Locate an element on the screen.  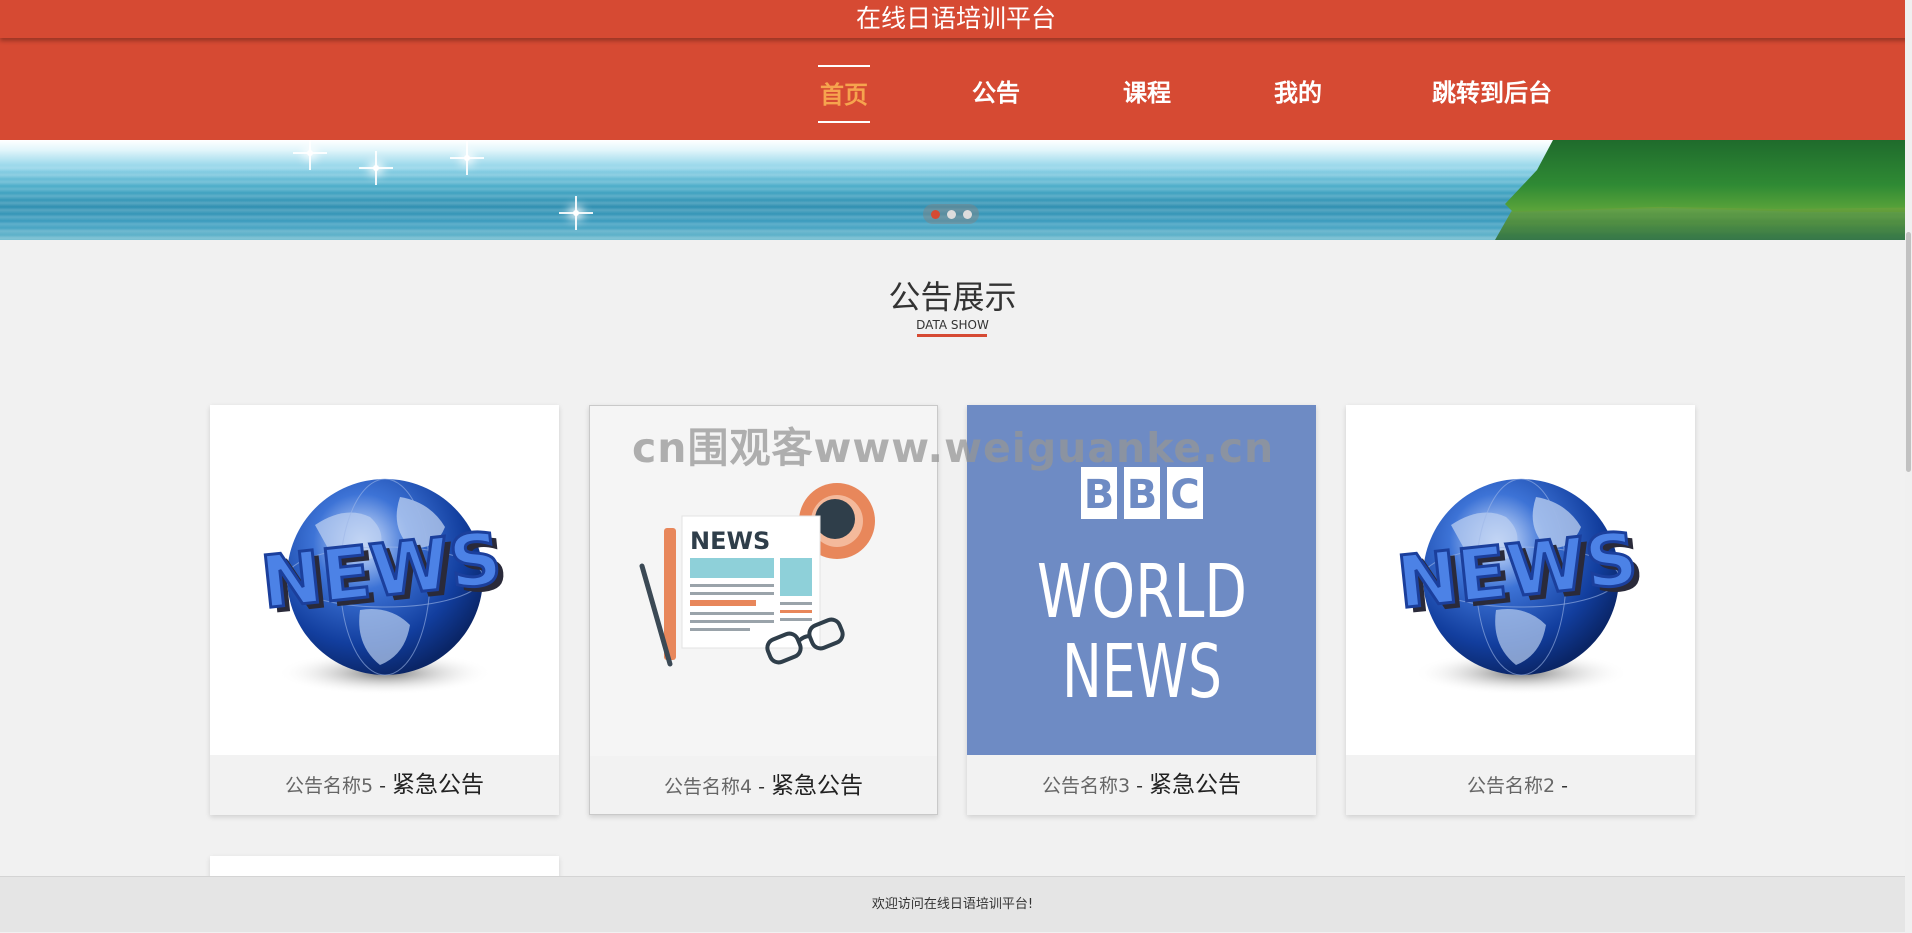
notice-name: 公告名称5 is located at coordinates (329, 786).